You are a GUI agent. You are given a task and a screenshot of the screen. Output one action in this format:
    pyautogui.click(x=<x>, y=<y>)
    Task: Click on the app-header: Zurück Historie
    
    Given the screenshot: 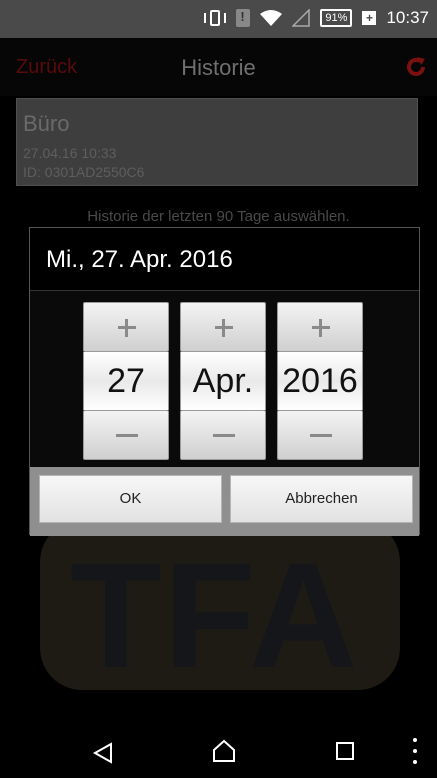 What is the action you would take?
    pyautogui.click(x=218, y=67)
    